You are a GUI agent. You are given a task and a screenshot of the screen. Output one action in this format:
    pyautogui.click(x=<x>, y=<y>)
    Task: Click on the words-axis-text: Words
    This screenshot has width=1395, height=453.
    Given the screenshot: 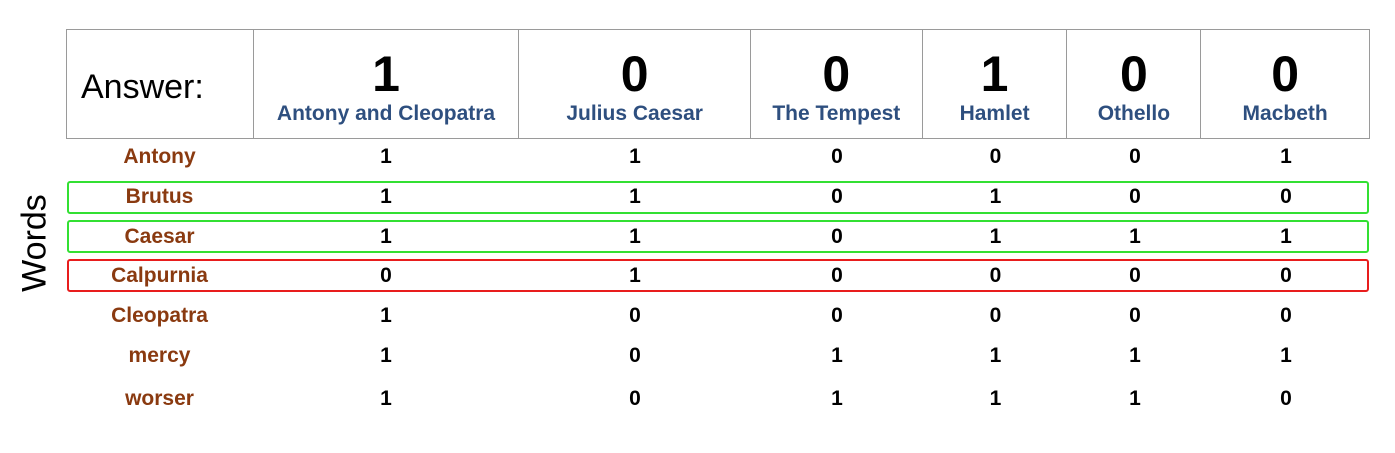 What is the action you would take?
    pyautogui.click(x=34, y=243)
    